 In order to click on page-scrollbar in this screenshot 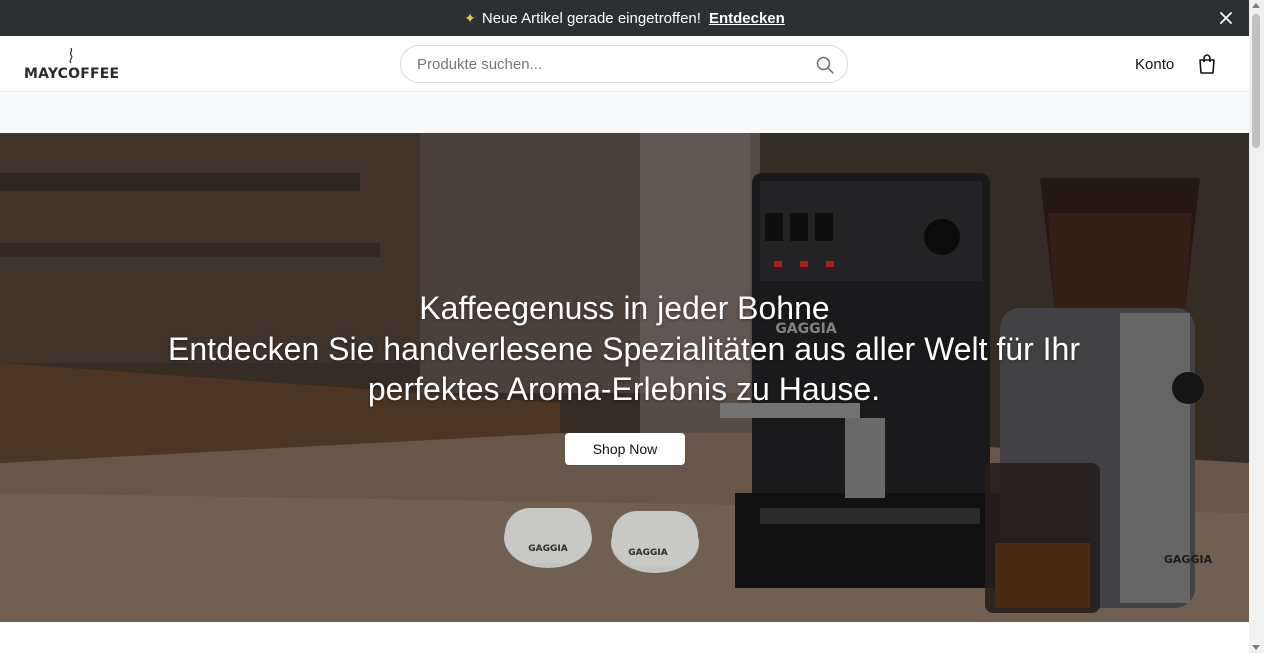, I will do `click(1256, 326)`.